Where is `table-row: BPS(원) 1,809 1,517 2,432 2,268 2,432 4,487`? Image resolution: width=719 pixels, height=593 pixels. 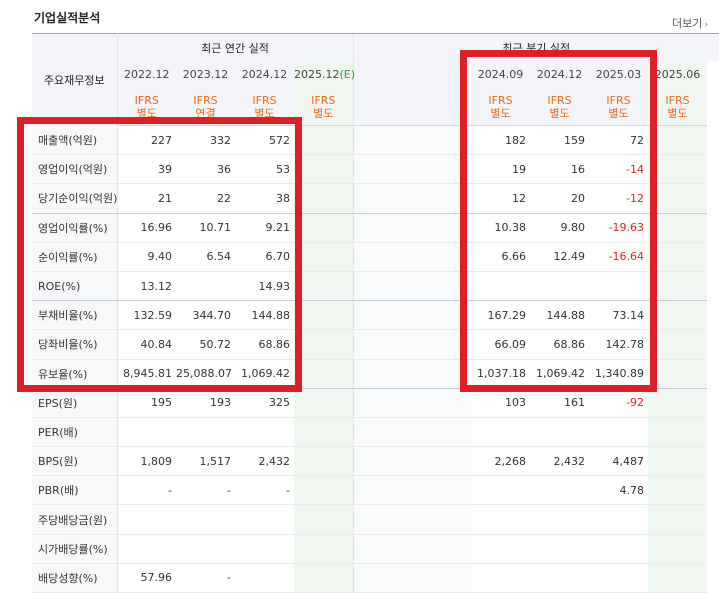 table-row: BPS(원) 1,809 1,517 2,432 2,268 2,432 4,487 is located at coordinates (375, 461).